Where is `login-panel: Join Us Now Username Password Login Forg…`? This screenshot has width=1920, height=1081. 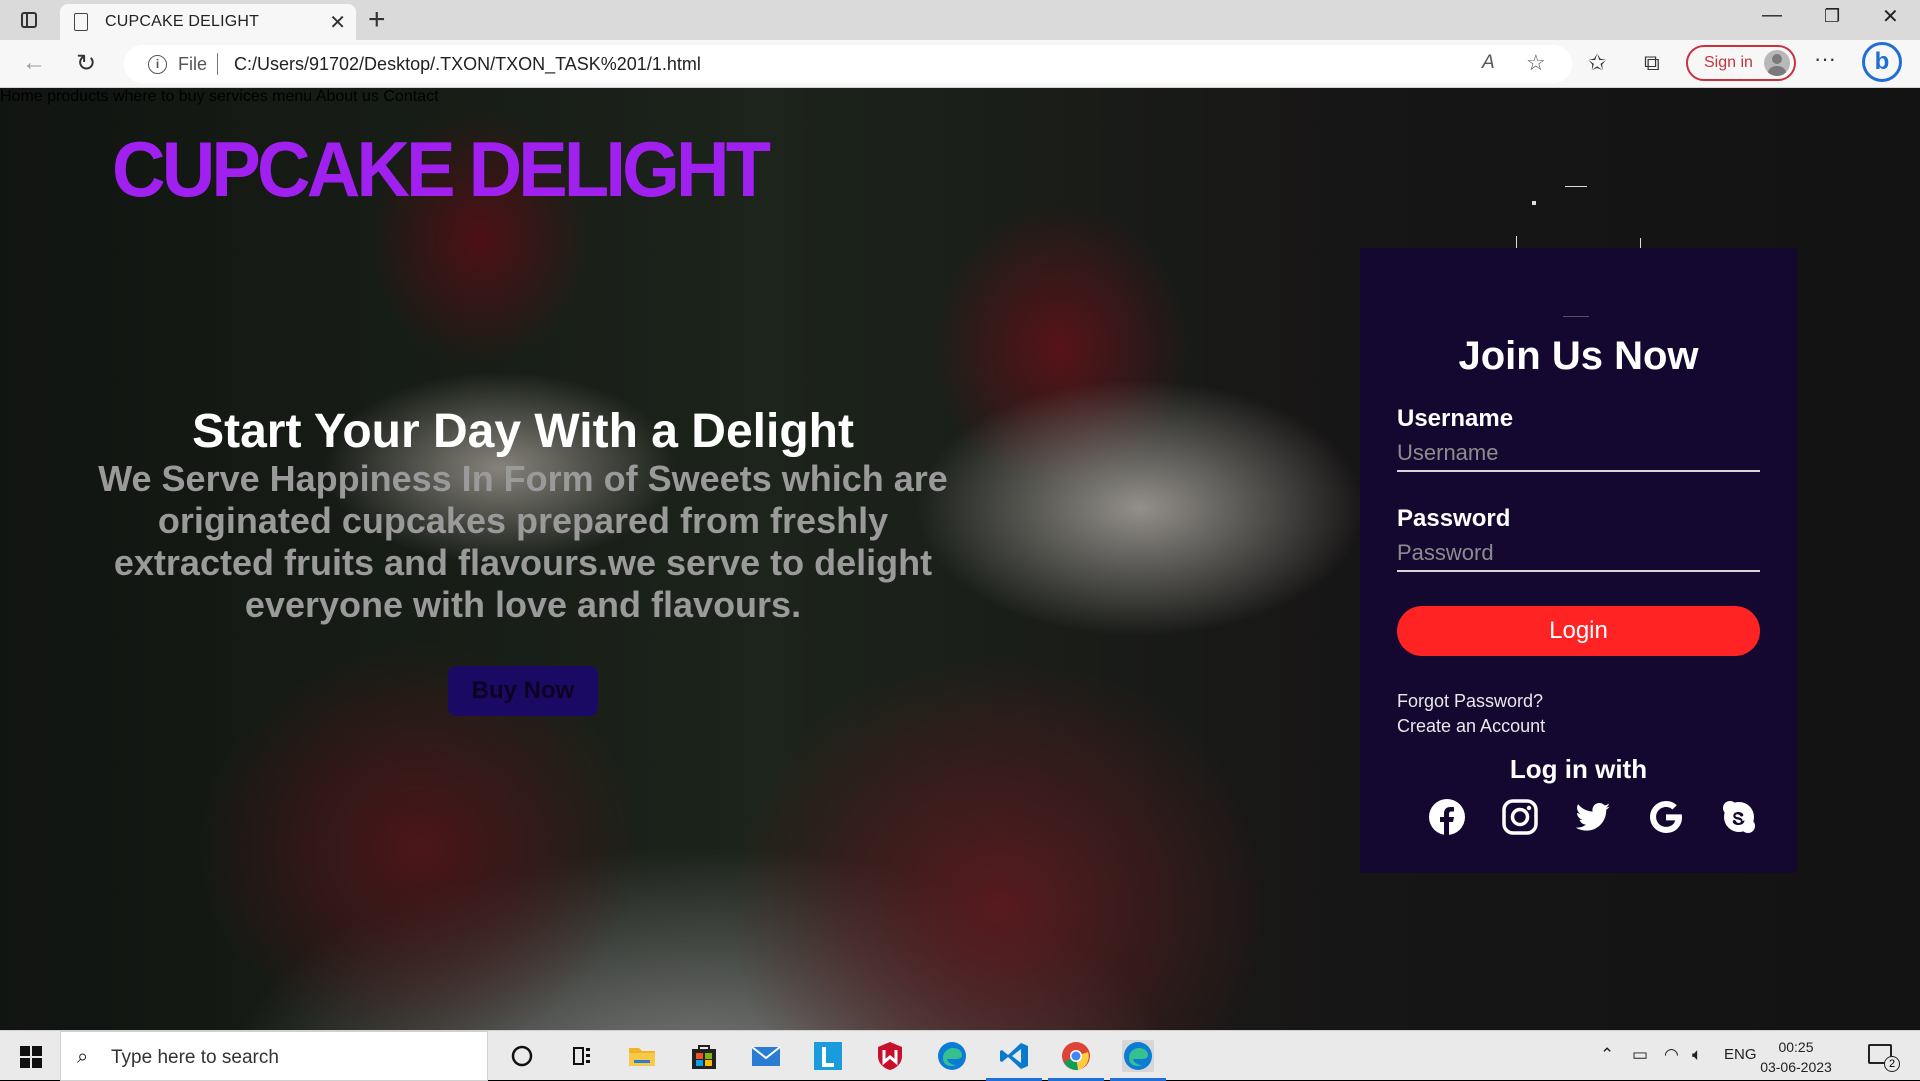
login-panel: Join Us Now Username Password Login Forg… is located at coordinates (1578, 560).